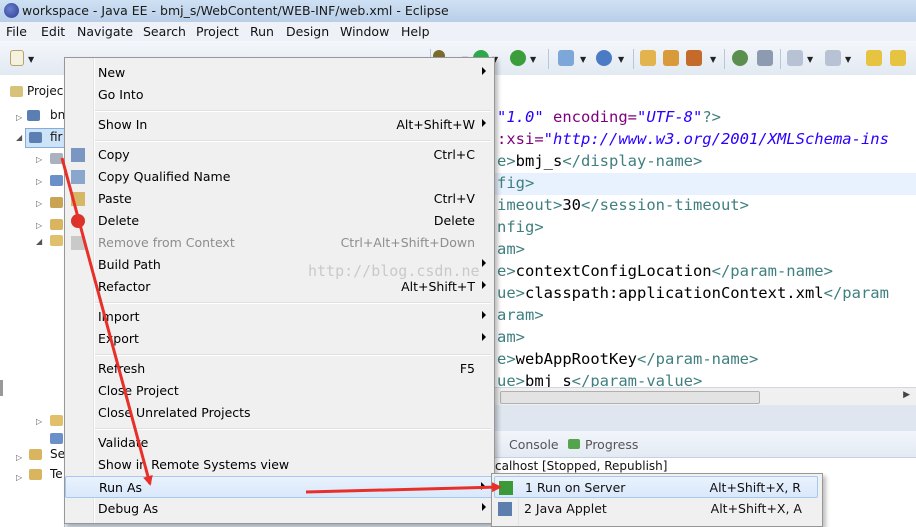 Image resolution: width=916 pixels, height=527 pixels. I want to click on menu-item-build-path: Build Path, so click(279, 265).